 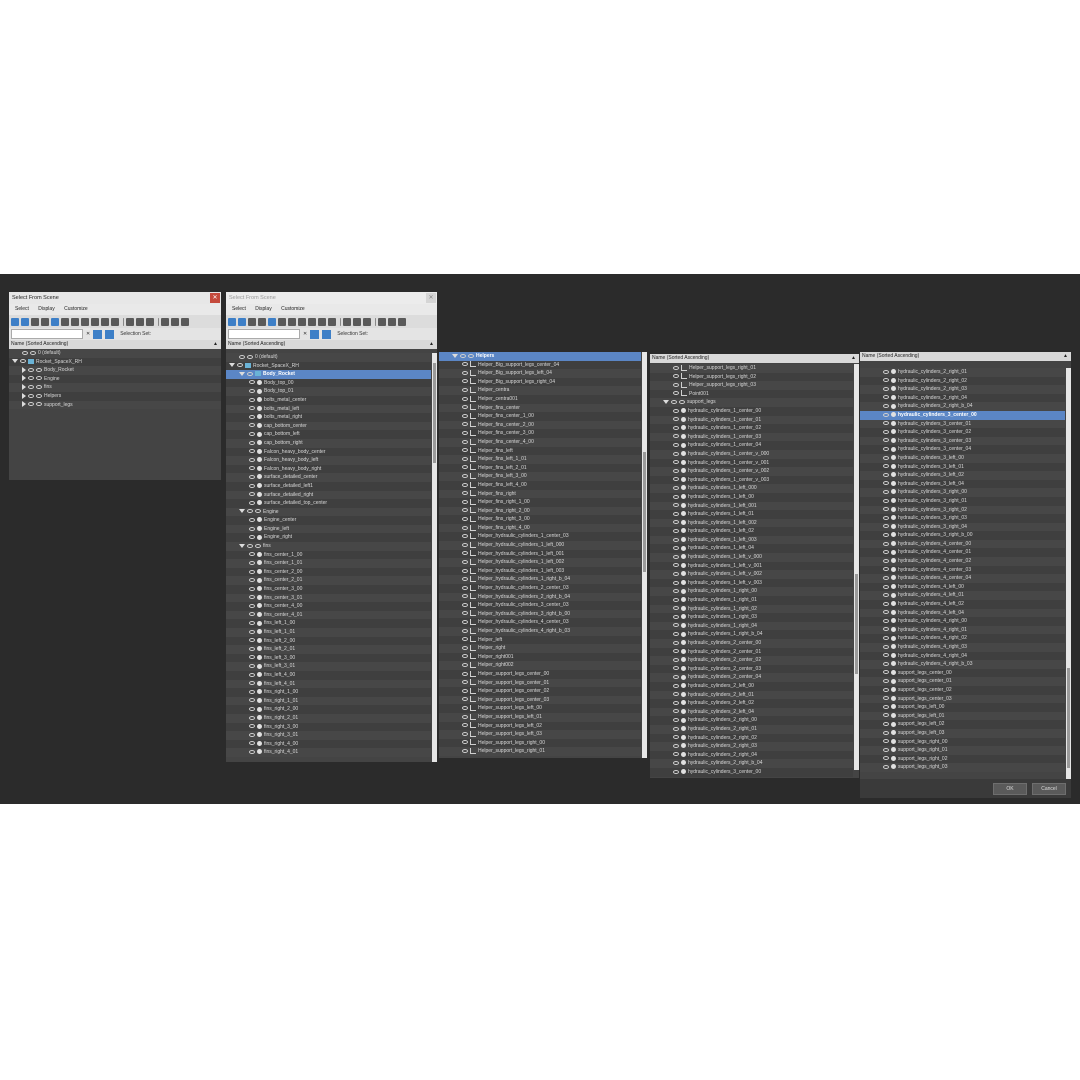 I want to click on tree-row: Engine_right, so click(x=328, y=538).